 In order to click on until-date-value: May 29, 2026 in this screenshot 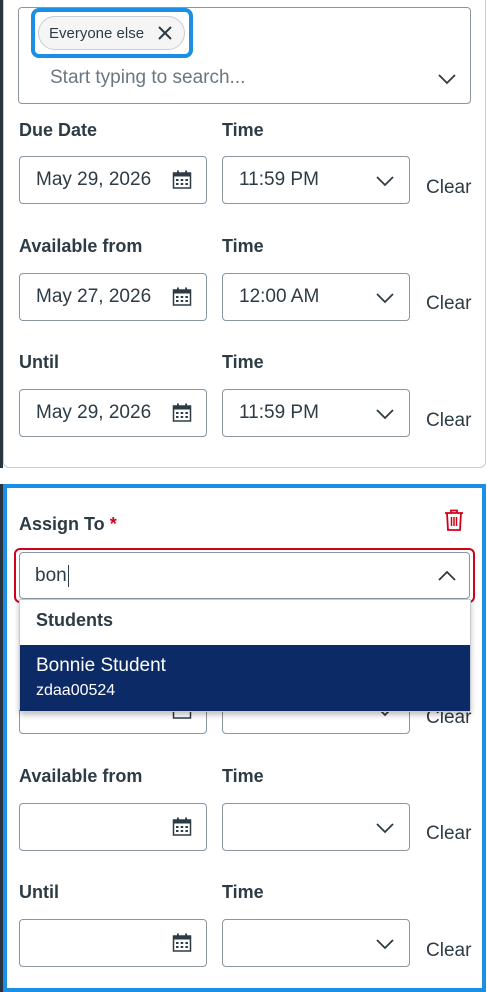, I will do `click(94, 412)`.